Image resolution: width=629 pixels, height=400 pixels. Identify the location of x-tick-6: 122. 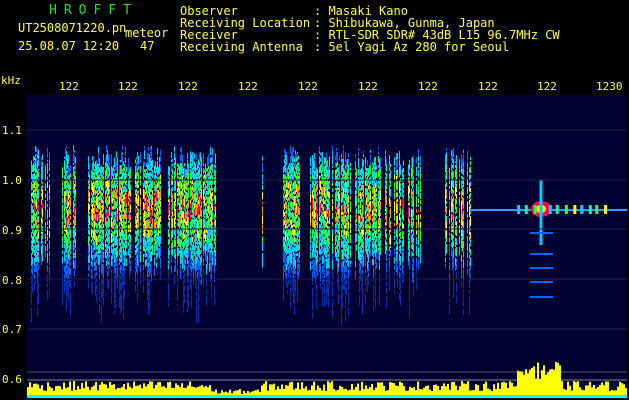
(368, 86).